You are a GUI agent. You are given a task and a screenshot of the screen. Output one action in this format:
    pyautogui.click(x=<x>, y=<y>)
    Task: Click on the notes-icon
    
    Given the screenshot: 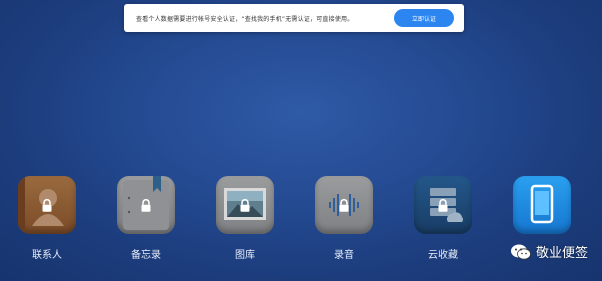 What is the action you would take?
    pyautogui.click(x=146, y=205)
    